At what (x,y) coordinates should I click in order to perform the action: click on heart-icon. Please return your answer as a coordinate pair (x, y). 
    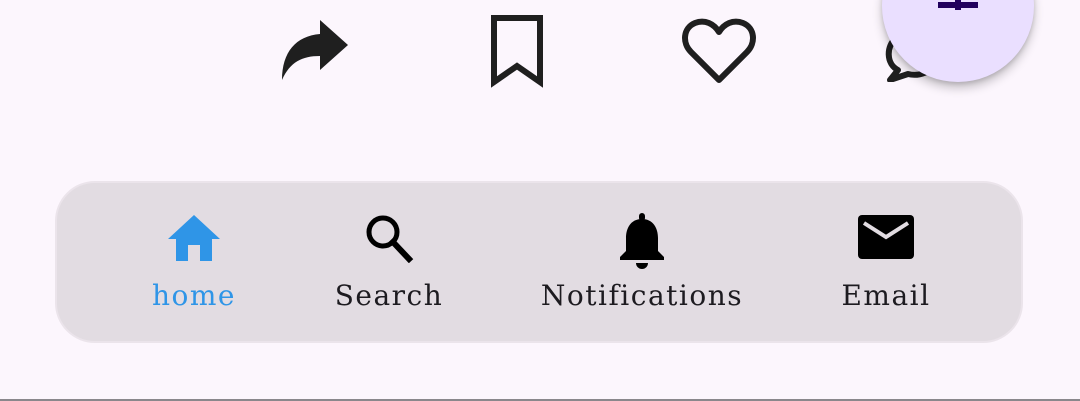
    Looking at the image, I should click on (719, 50).